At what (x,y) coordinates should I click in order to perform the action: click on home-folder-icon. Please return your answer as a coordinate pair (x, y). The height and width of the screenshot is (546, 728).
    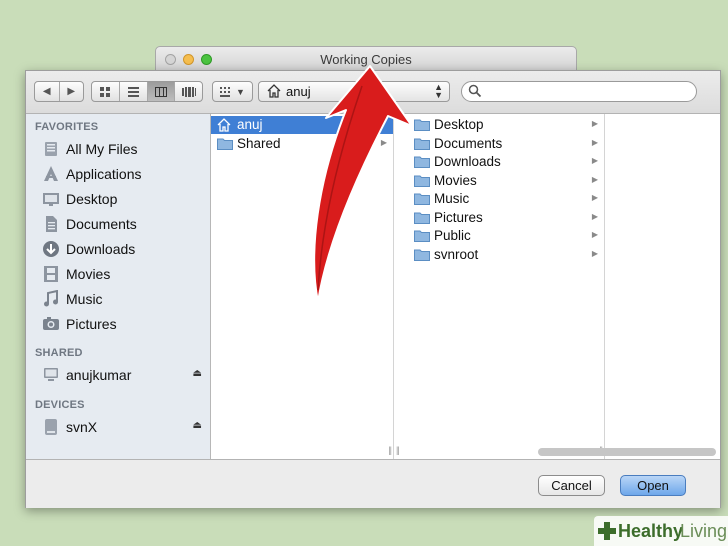
    Looking at the image, I should click on (224, 125).